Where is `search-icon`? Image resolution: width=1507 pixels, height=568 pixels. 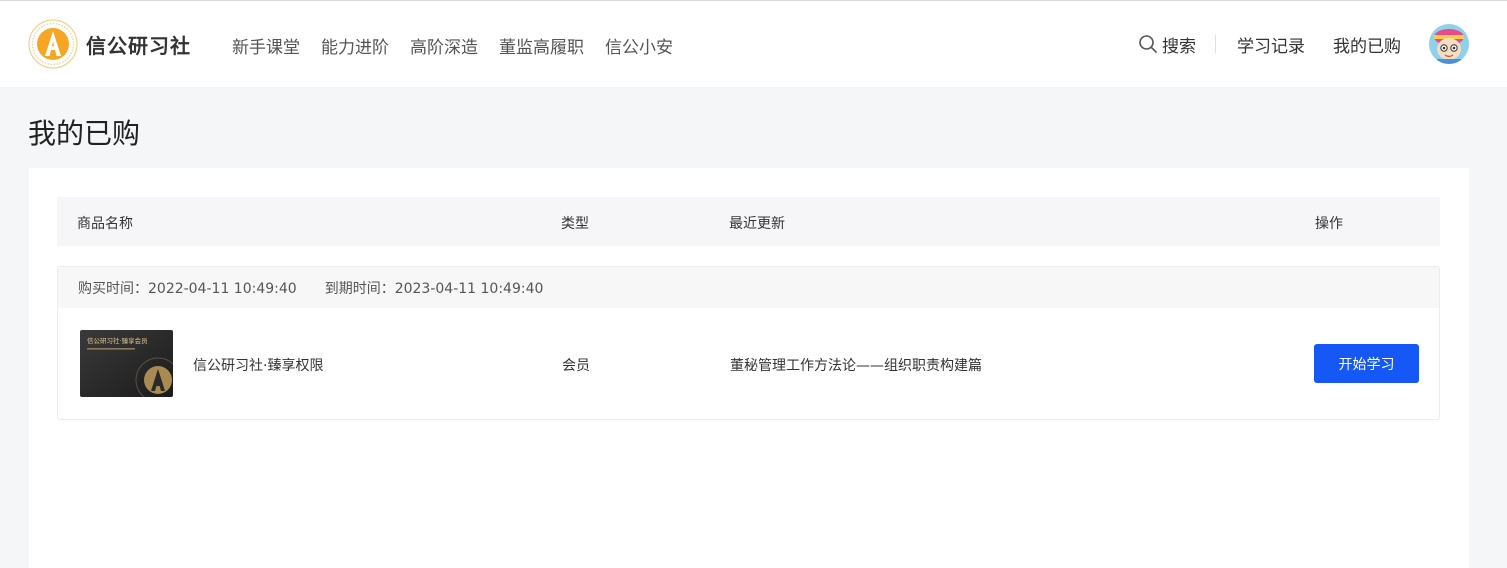 search-icon is located at coordinates (1148, 44).